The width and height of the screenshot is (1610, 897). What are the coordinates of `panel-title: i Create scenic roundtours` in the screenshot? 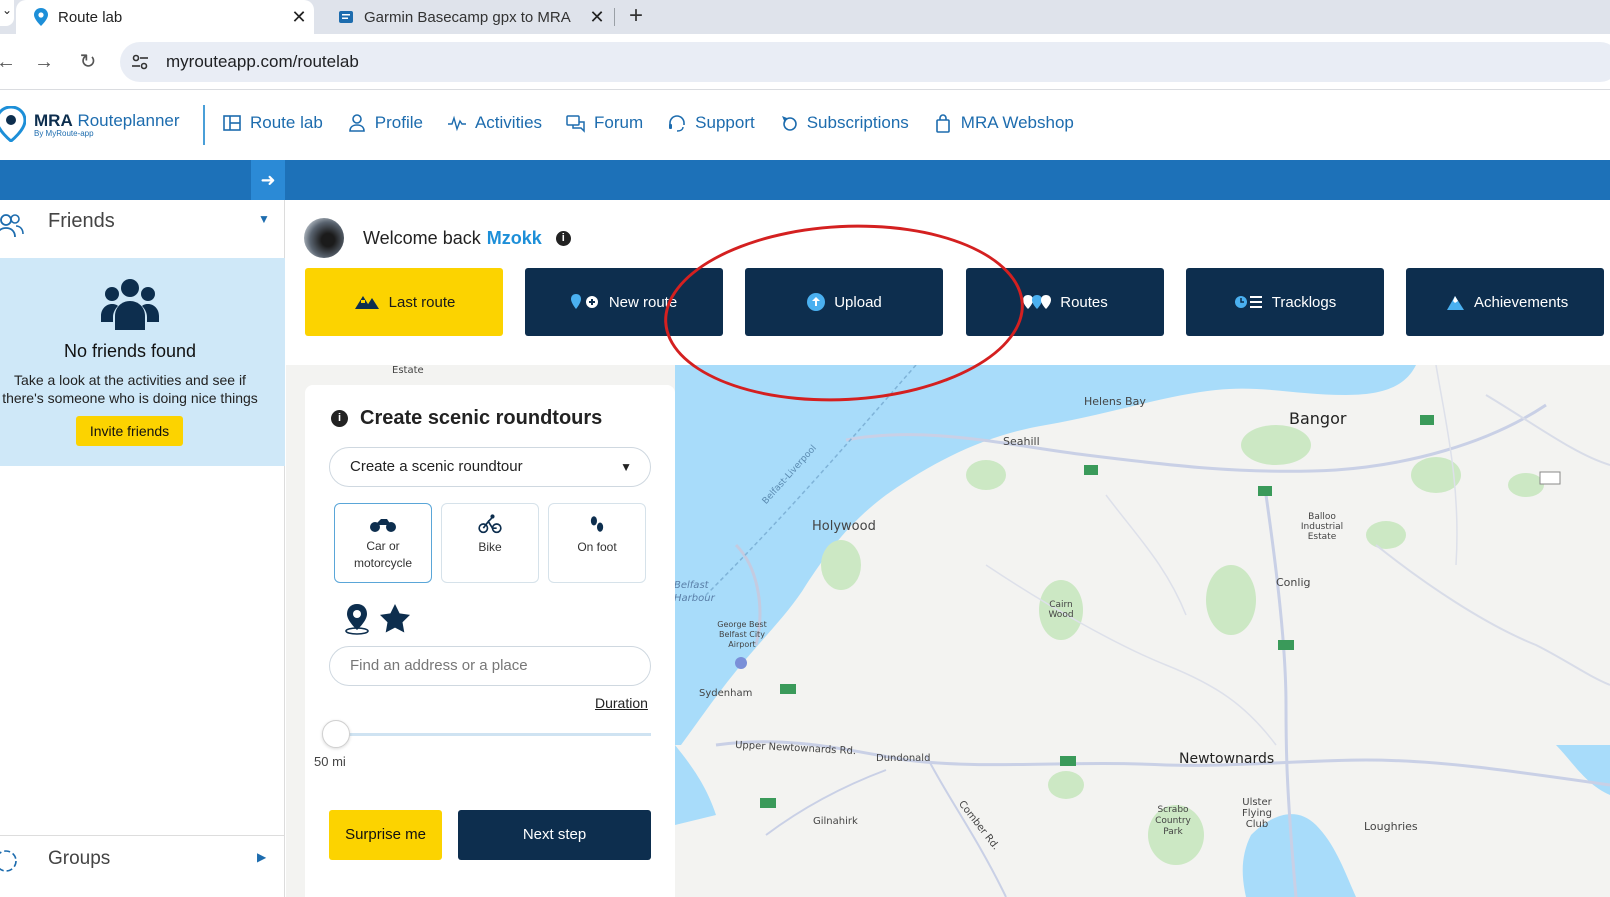 It's located at (466, 418).